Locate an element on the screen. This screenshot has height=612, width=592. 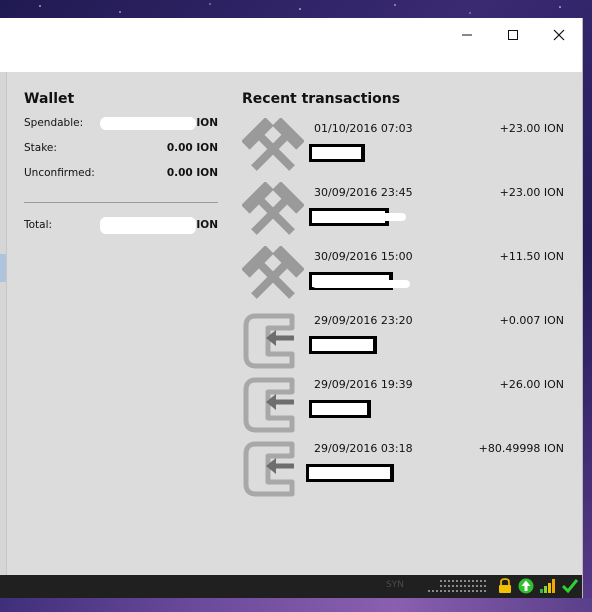
close-icon is located at coordinates (559, 35).